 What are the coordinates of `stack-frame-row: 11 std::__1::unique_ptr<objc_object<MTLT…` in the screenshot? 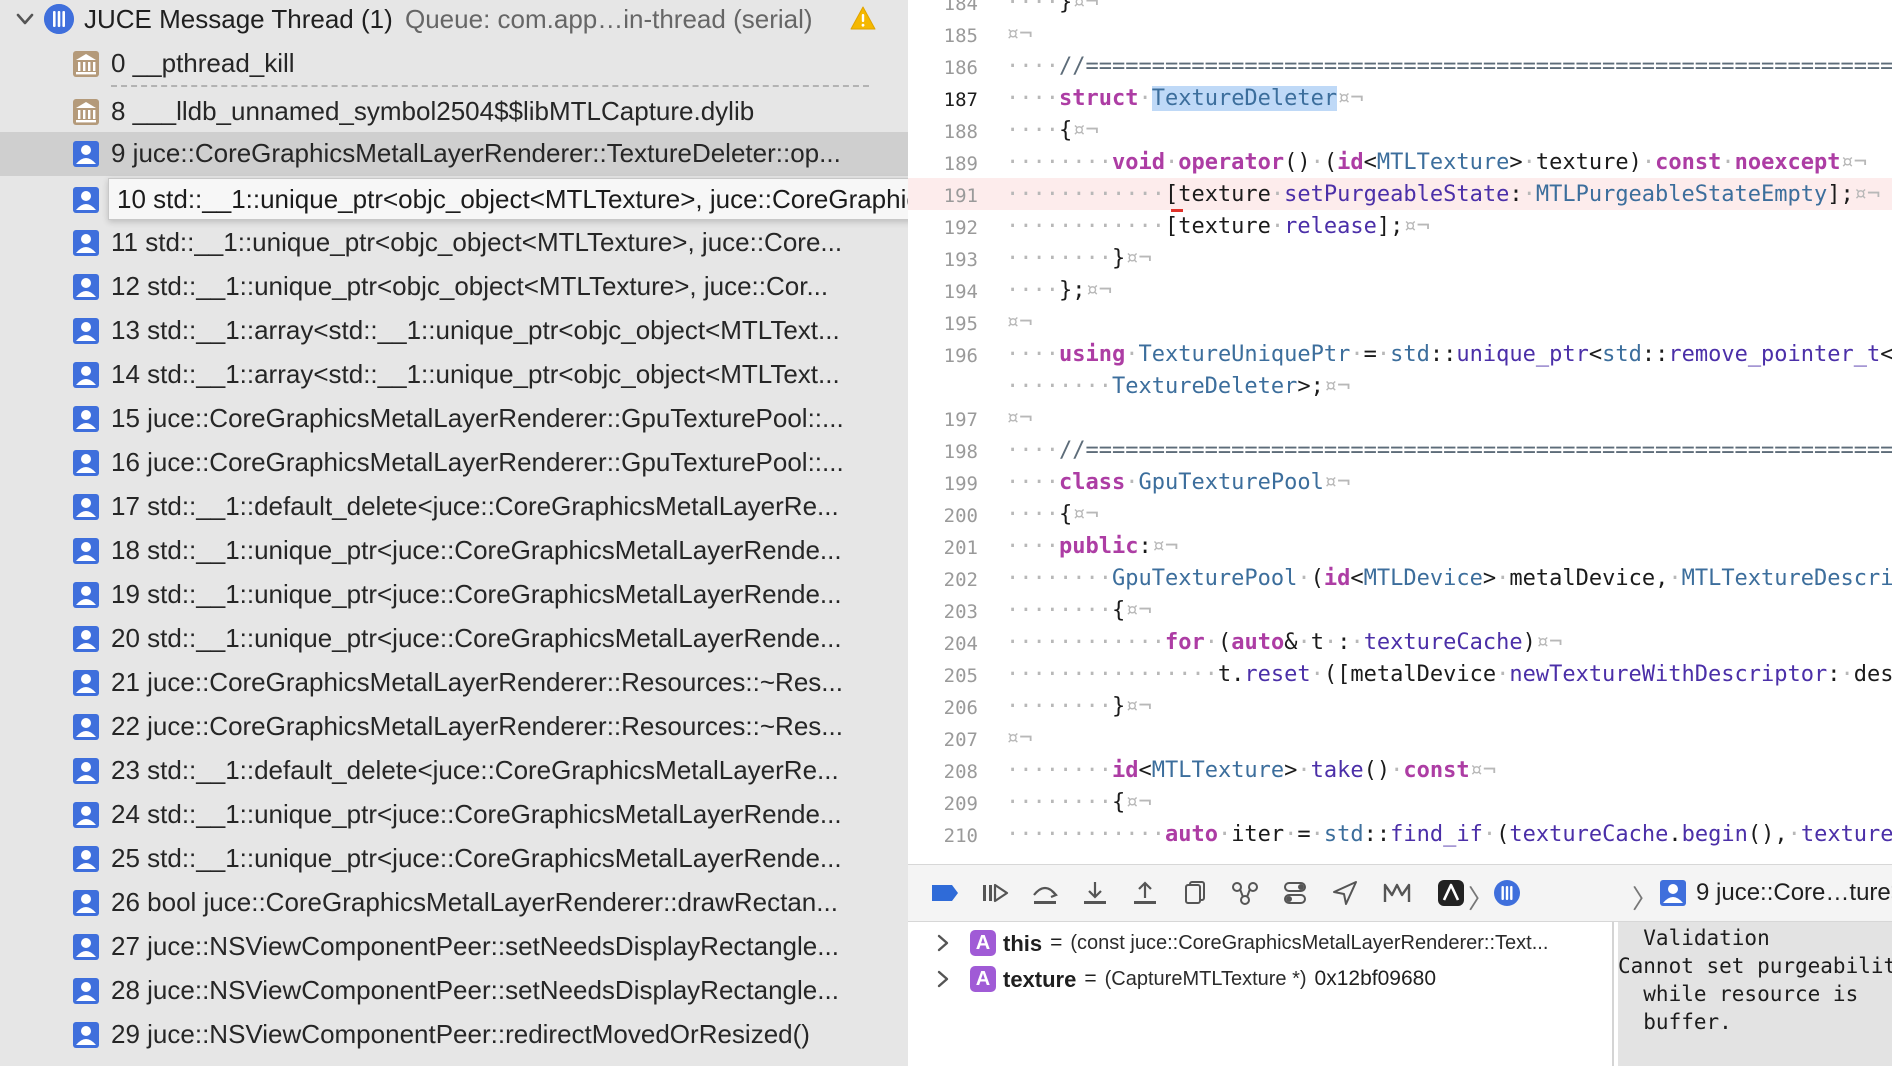 It's located at (454, 243).